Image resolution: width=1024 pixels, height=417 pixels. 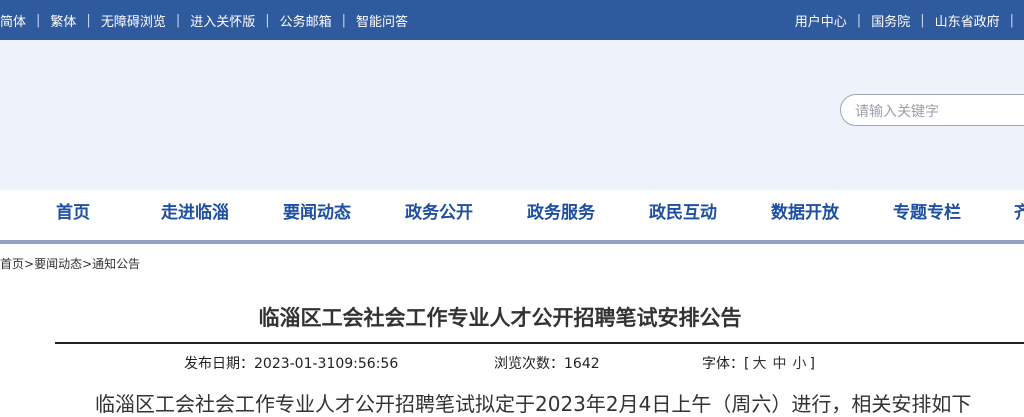 I want to click on nav-item-home: 首页, so click(x=73, y=215).